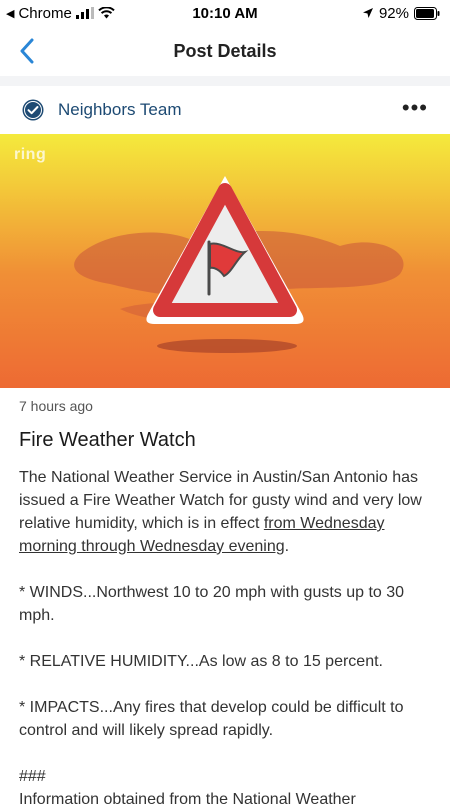 Image resolution: width=450 pixels, height=811 pixels. I want to click on back-app-label: Chrome, so click(45, 13).